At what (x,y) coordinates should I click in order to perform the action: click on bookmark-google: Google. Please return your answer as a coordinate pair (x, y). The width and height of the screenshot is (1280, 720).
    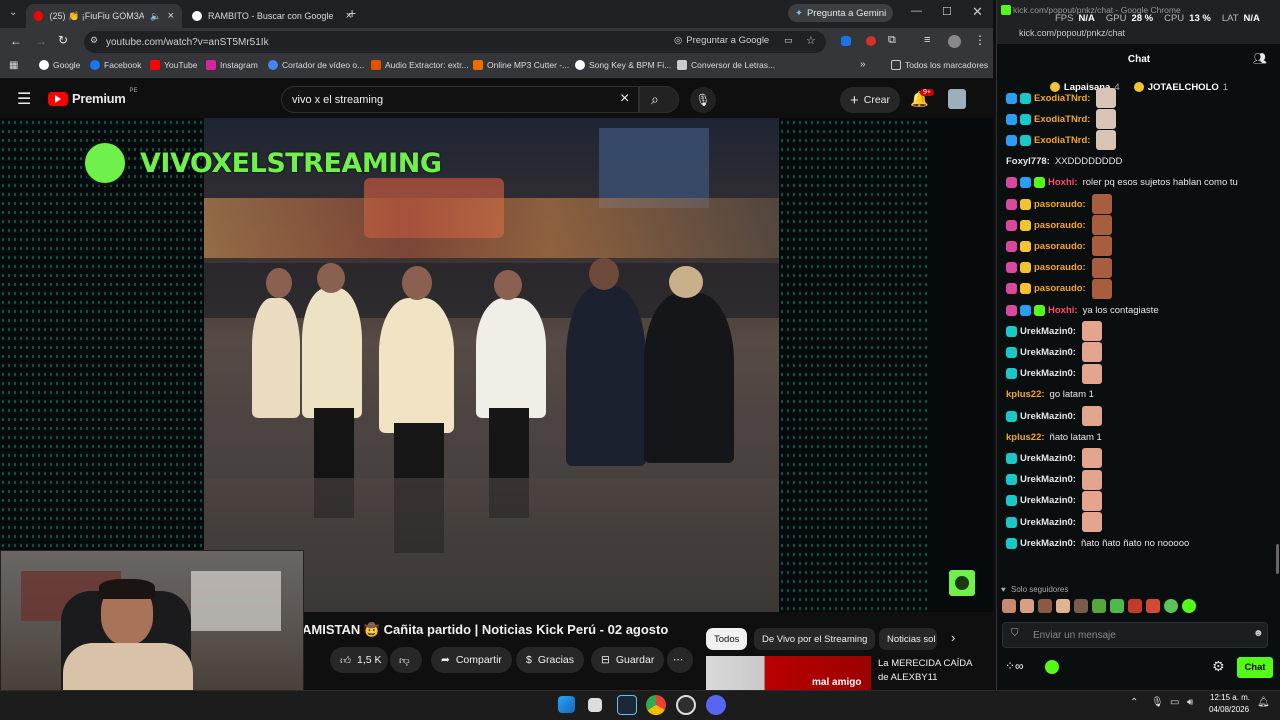
    Looking at the image, I should click on (59, 65).